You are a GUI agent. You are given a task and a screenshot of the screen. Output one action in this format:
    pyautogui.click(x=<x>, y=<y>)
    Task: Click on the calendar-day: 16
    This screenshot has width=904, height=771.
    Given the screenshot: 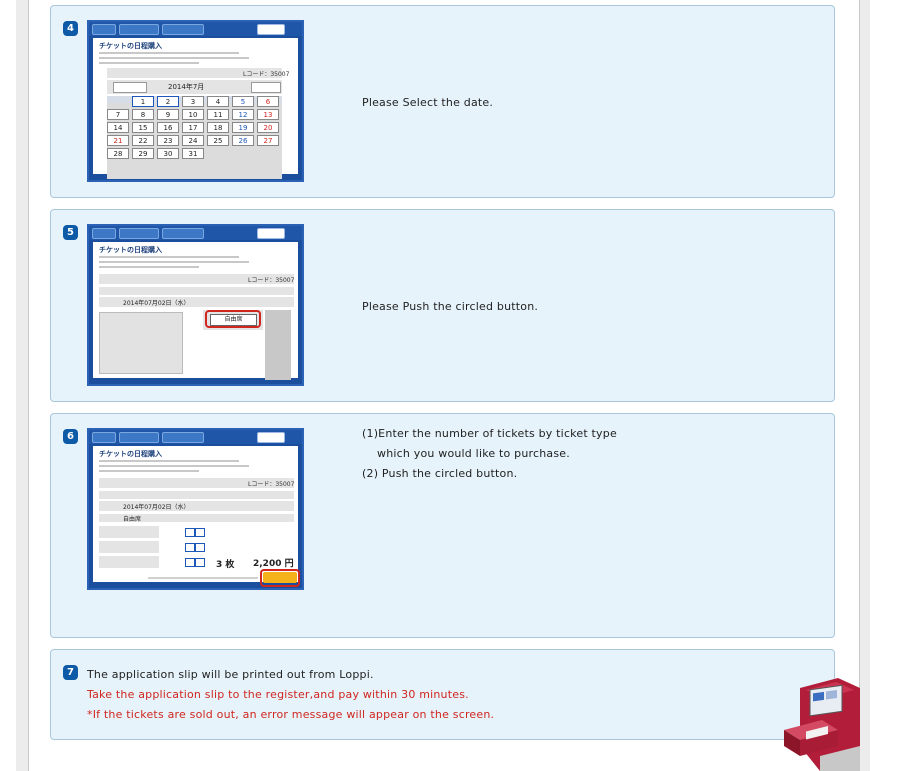 What is the action you would take?
    pyautogui.click(x=168, y=127)
    